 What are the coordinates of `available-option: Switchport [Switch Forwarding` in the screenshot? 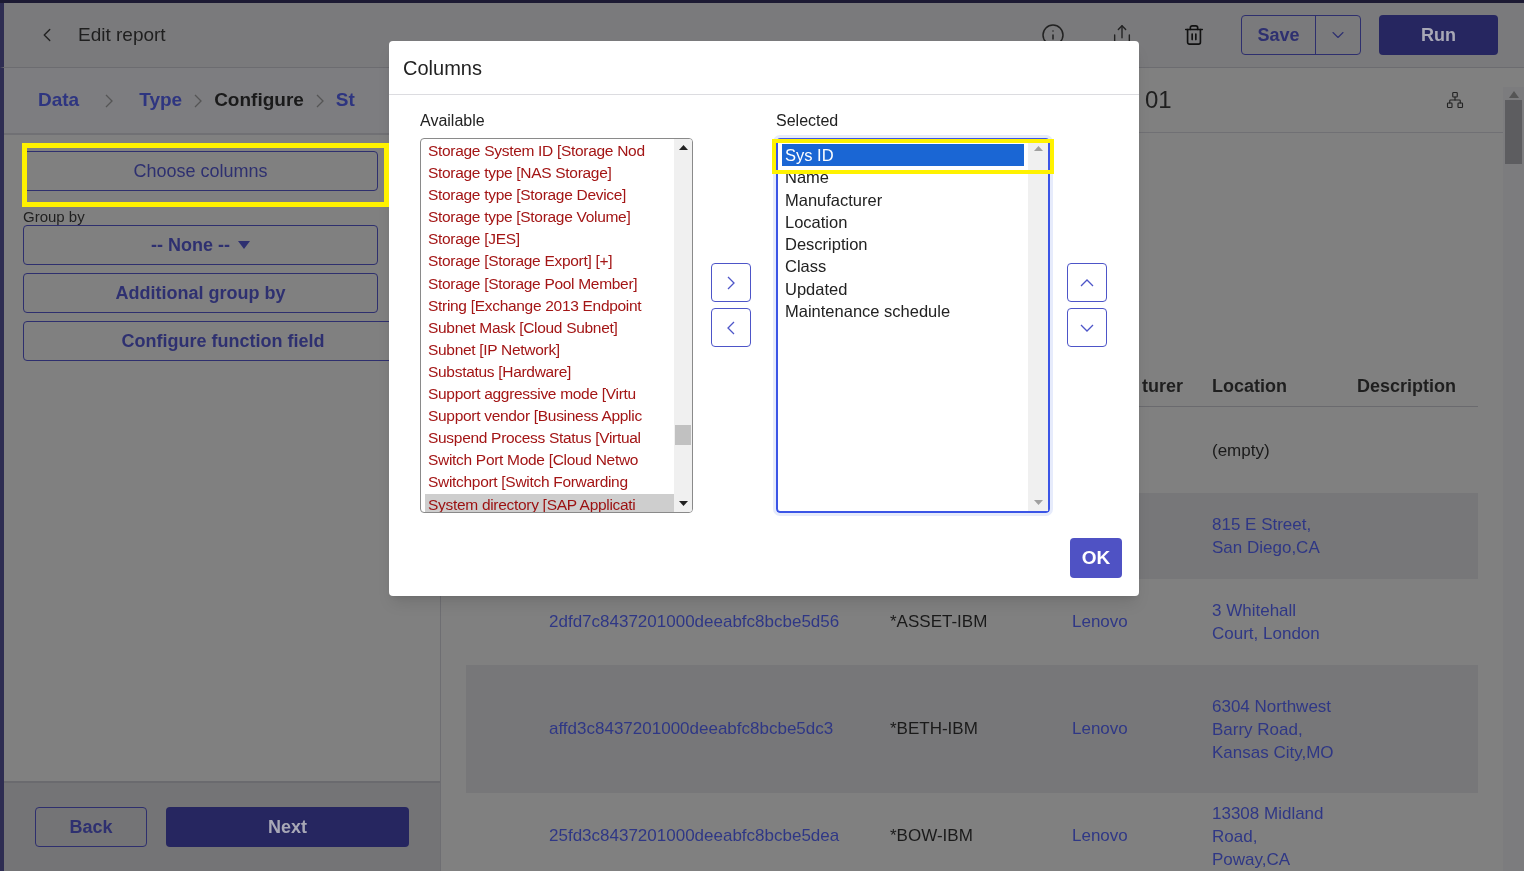 It's located at (549, 482).